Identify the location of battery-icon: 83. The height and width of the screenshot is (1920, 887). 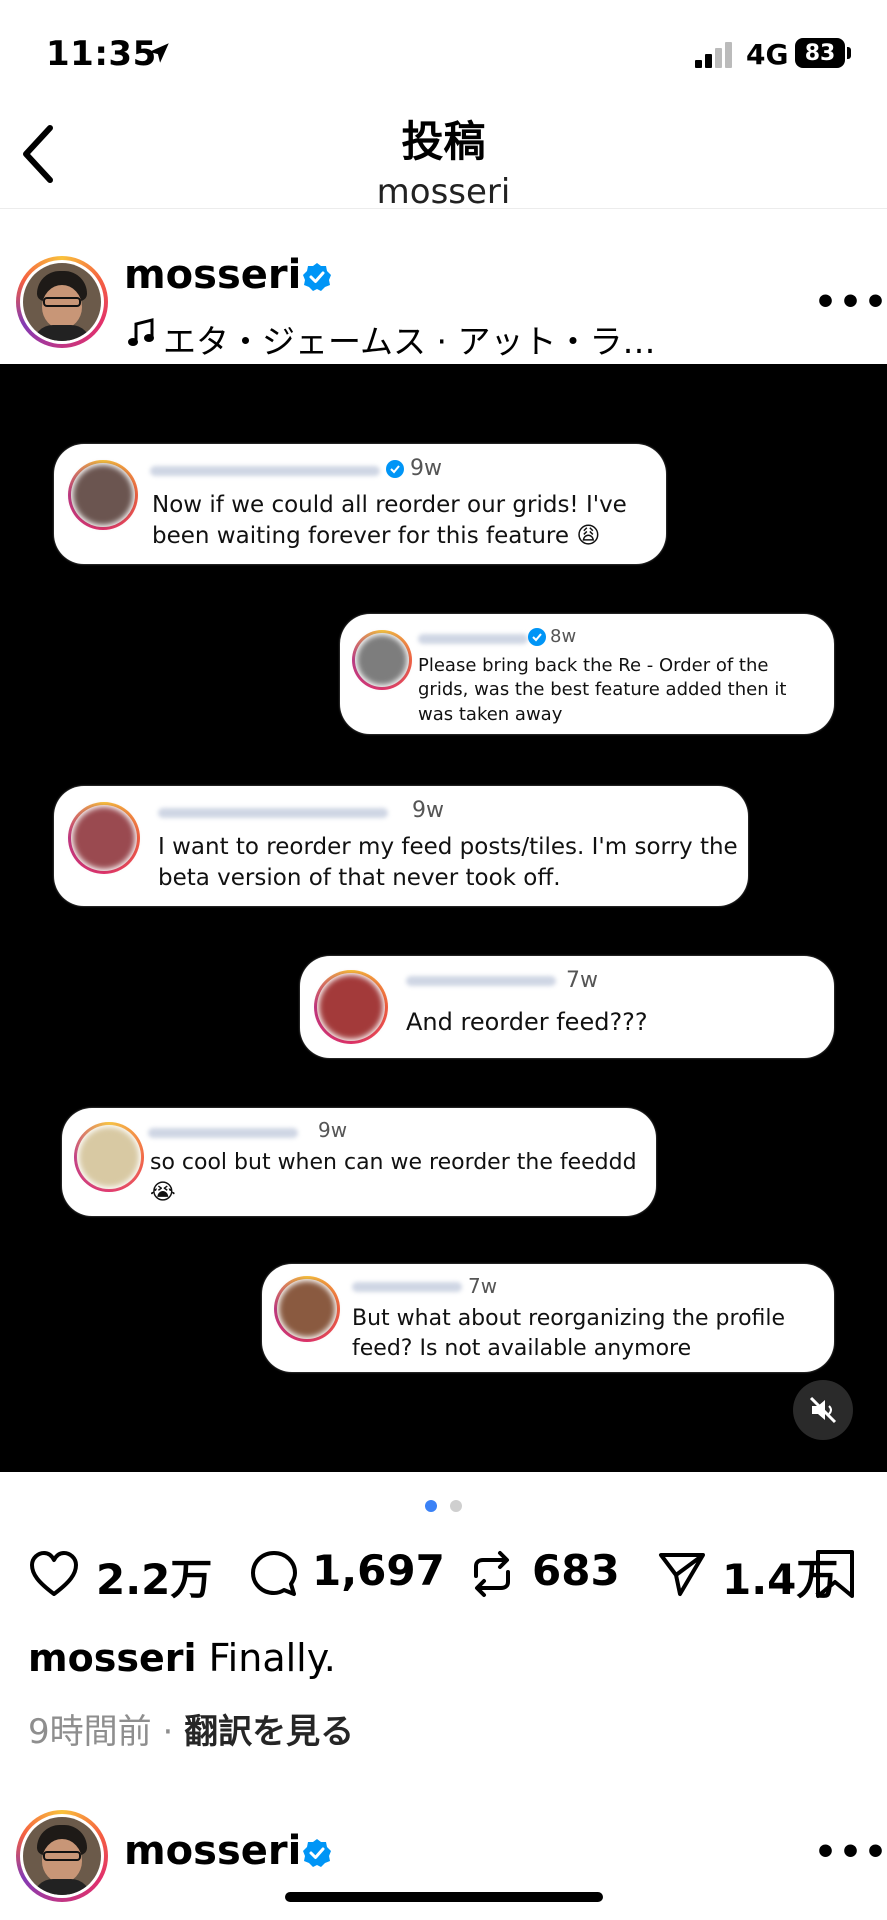
(820, 53).